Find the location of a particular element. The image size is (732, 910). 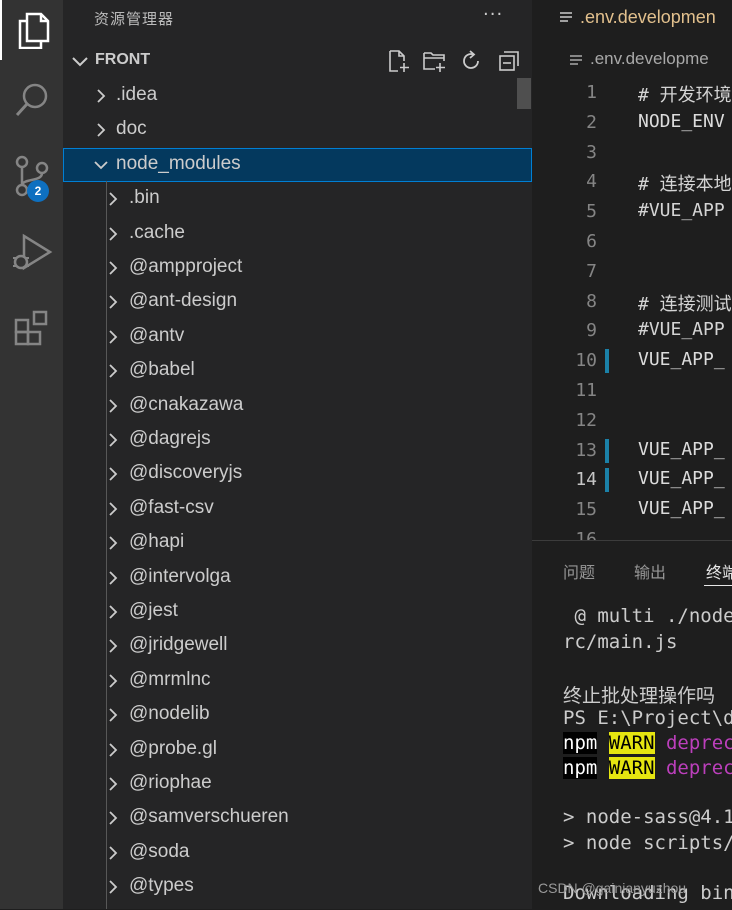

tree-item-label: @antv is located at coordinates (157, 335).